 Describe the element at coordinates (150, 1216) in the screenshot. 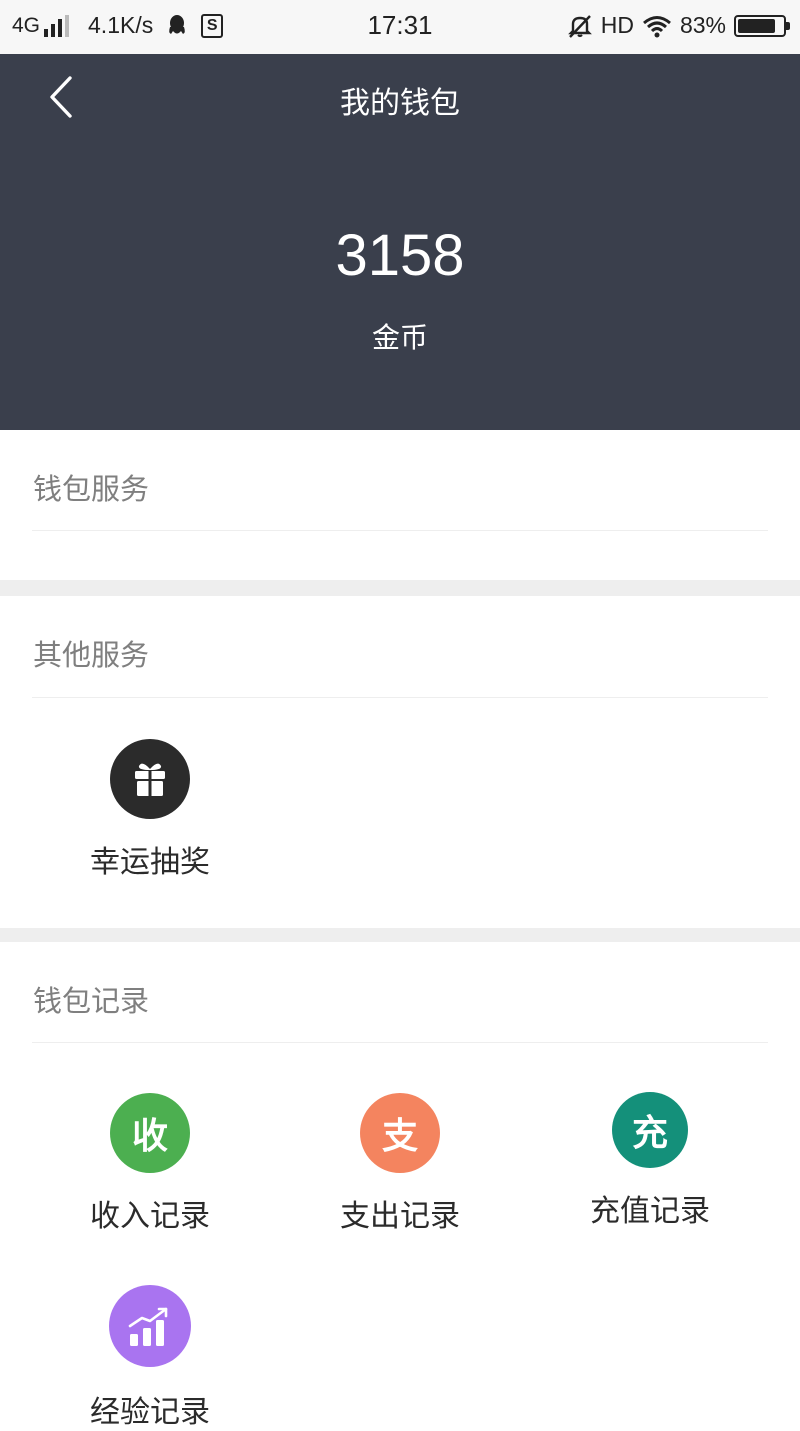

I see `income-record-label: 收入记录` at that location.